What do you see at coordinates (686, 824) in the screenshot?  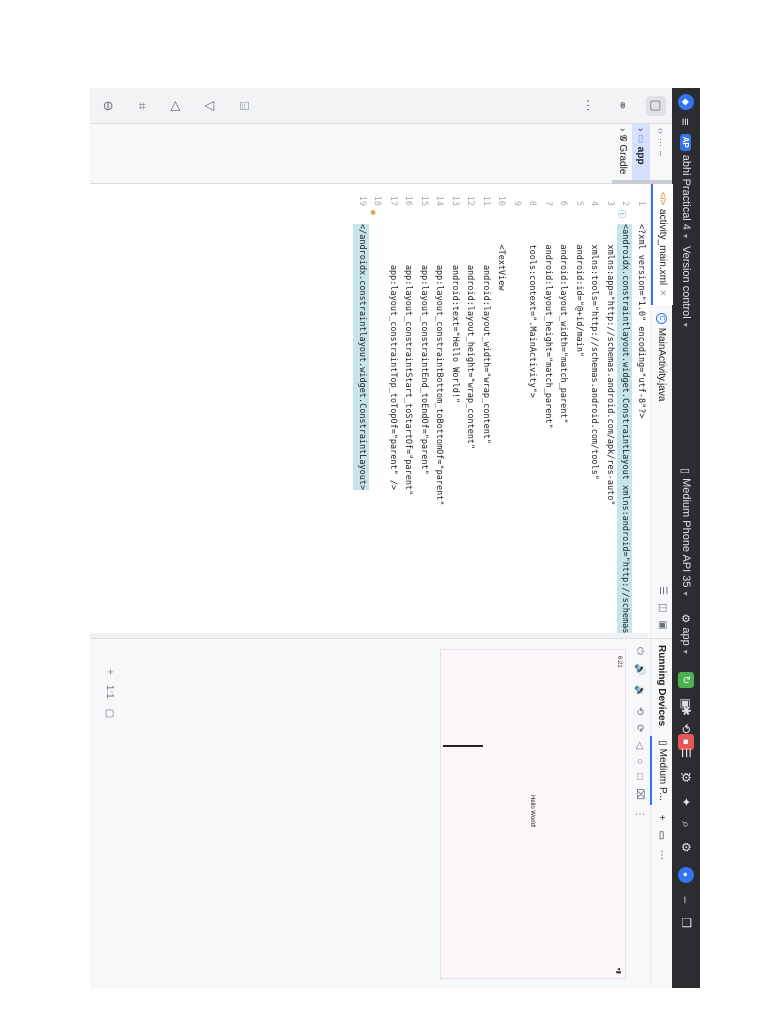 I see `search-icon: ⌕` at bounding box center [686, 824].